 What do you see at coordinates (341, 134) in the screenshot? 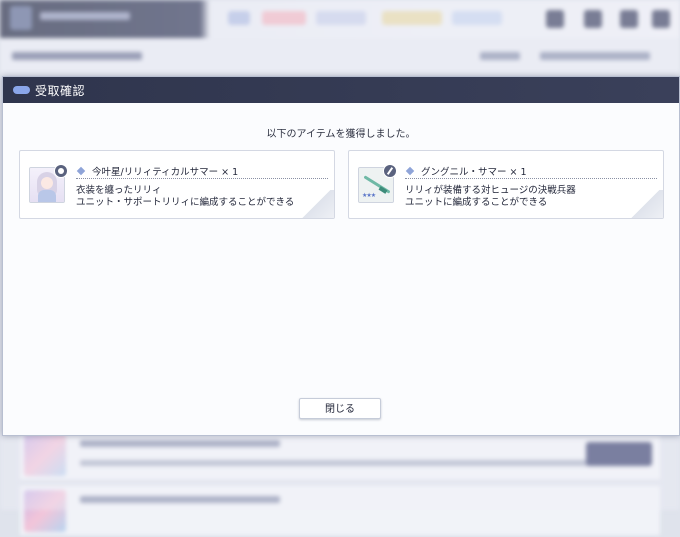
I see `dialog-message: 以下のアイテムを獲得しました。` at bounding box center [341, 134].